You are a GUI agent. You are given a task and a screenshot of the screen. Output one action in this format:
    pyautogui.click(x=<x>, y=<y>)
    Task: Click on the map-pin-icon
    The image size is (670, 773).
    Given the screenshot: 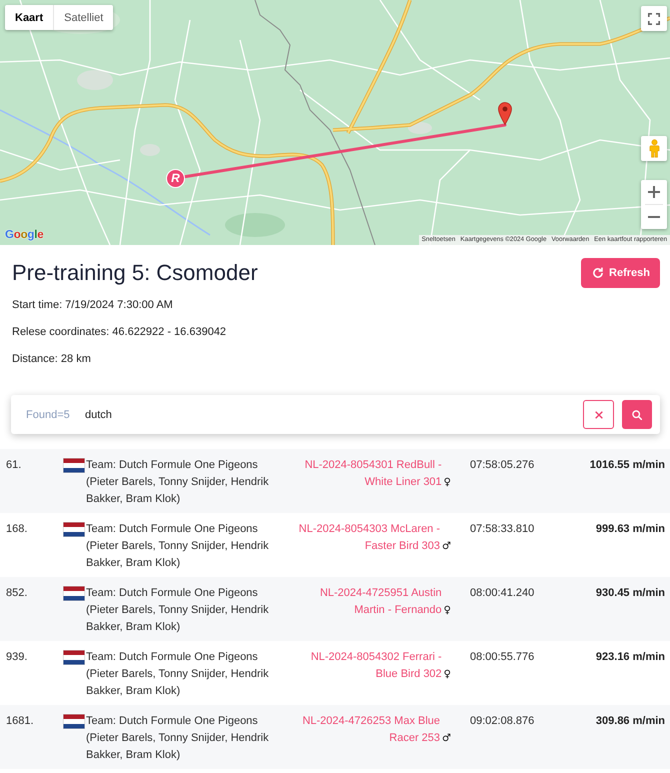 What is the action you would take?
    pyautogui.click(x=505, y=113)
    